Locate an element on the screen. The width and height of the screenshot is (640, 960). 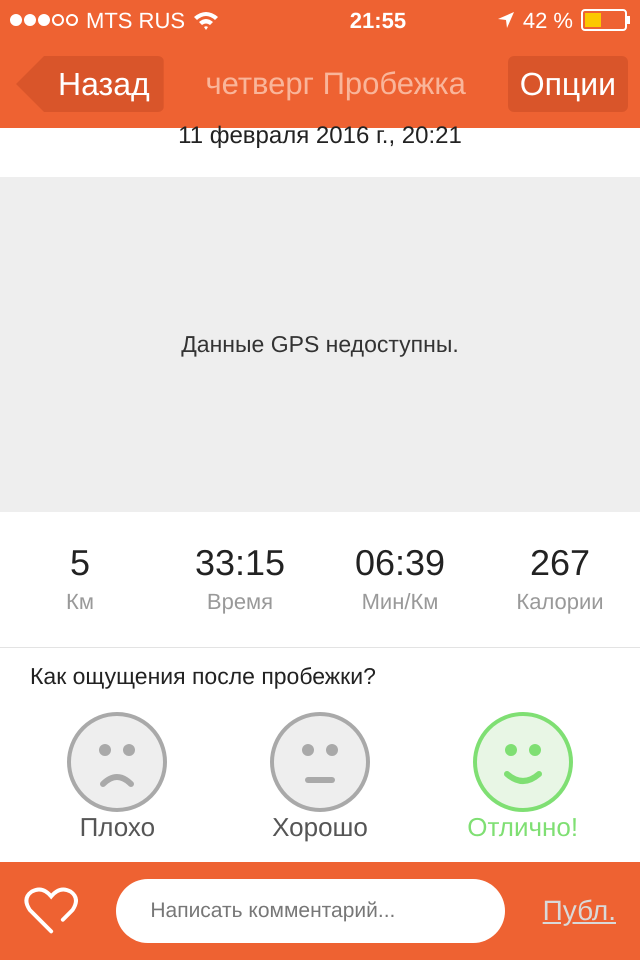
options-button: Опции is located at coordinates (568, 84).